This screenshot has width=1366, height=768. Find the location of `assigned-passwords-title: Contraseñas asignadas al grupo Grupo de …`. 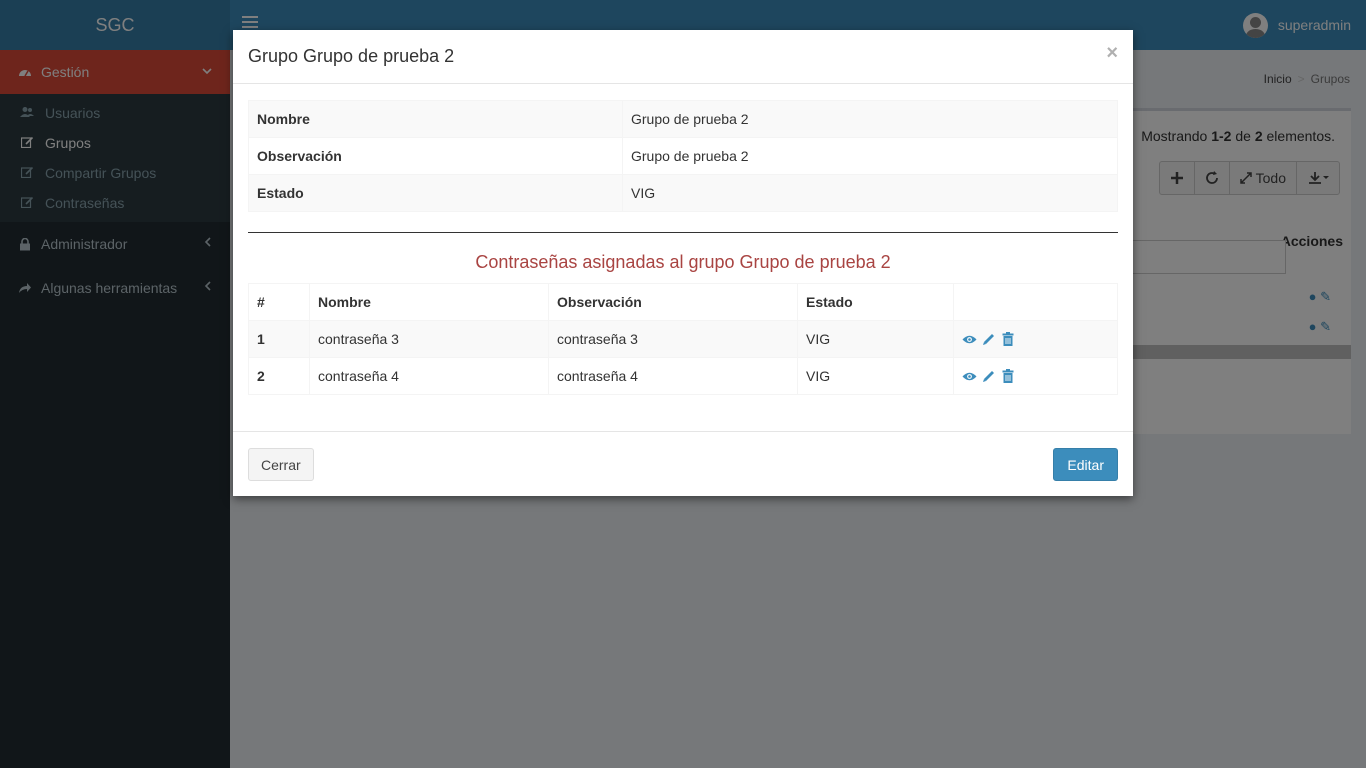

assigned-passwords-title: Contraseñas asignadas al grupo Grupo de … is located at coordinates (683, 262).